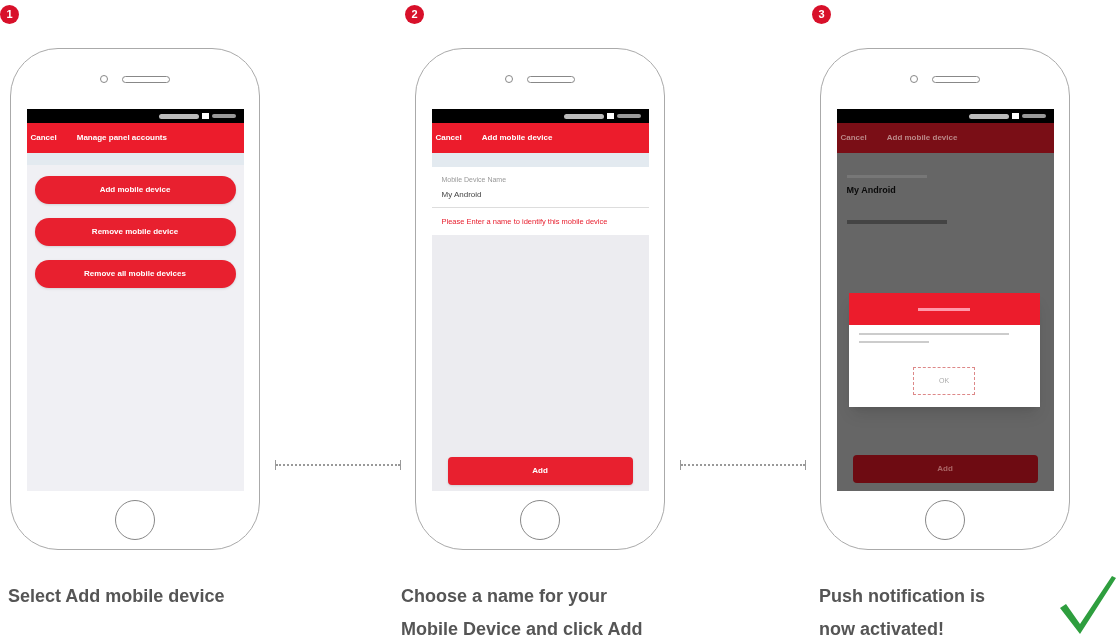  What do you see at coordinates (117, 596) in the screenshot?
I see `step-caption: Select Add mobile device` at bounding box center [117, 596].